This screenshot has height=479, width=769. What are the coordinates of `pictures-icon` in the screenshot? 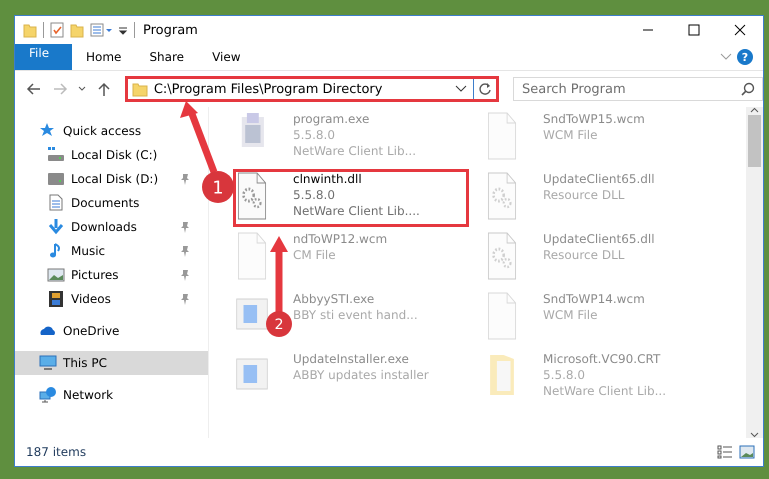 It's located at (56, 275).